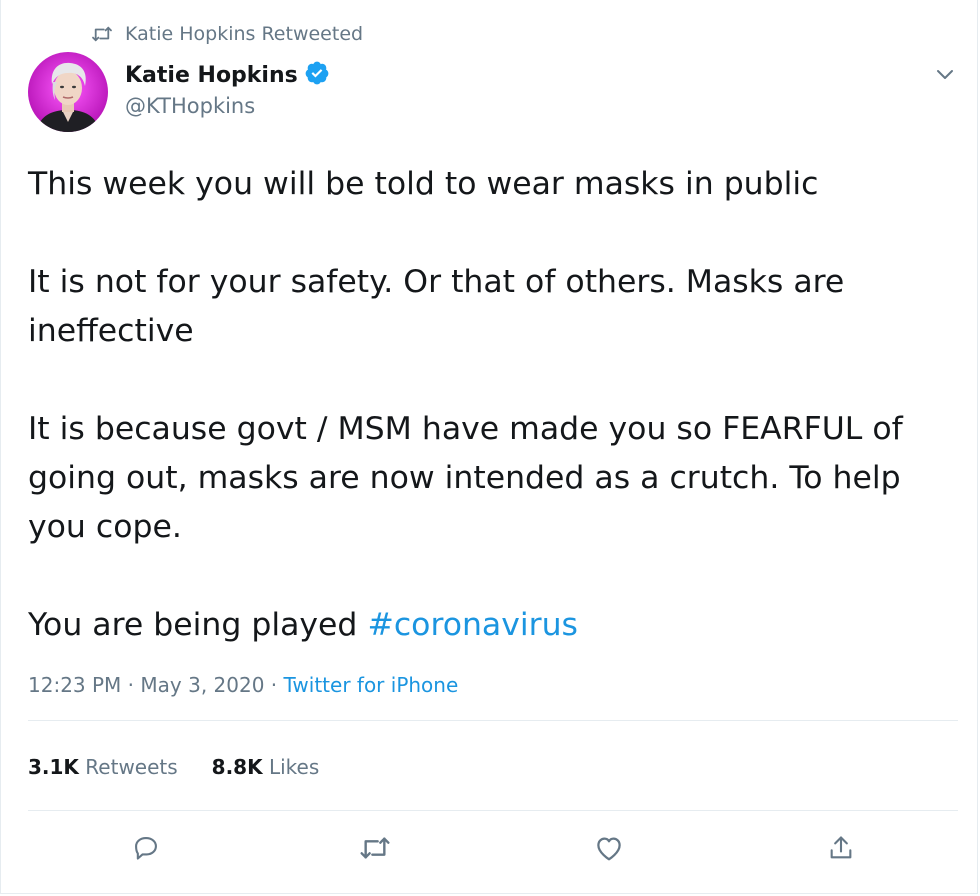 The height and width of the screenshot is (896, 980). I want to click on tweet-time: 12:23 PM, so click(74, 685).